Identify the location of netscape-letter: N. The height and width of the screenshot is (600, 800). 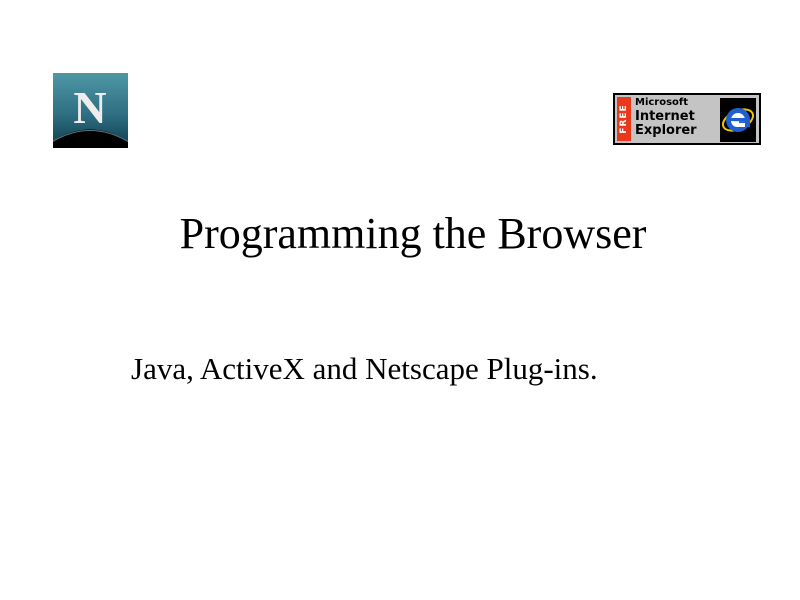
(89, 107).